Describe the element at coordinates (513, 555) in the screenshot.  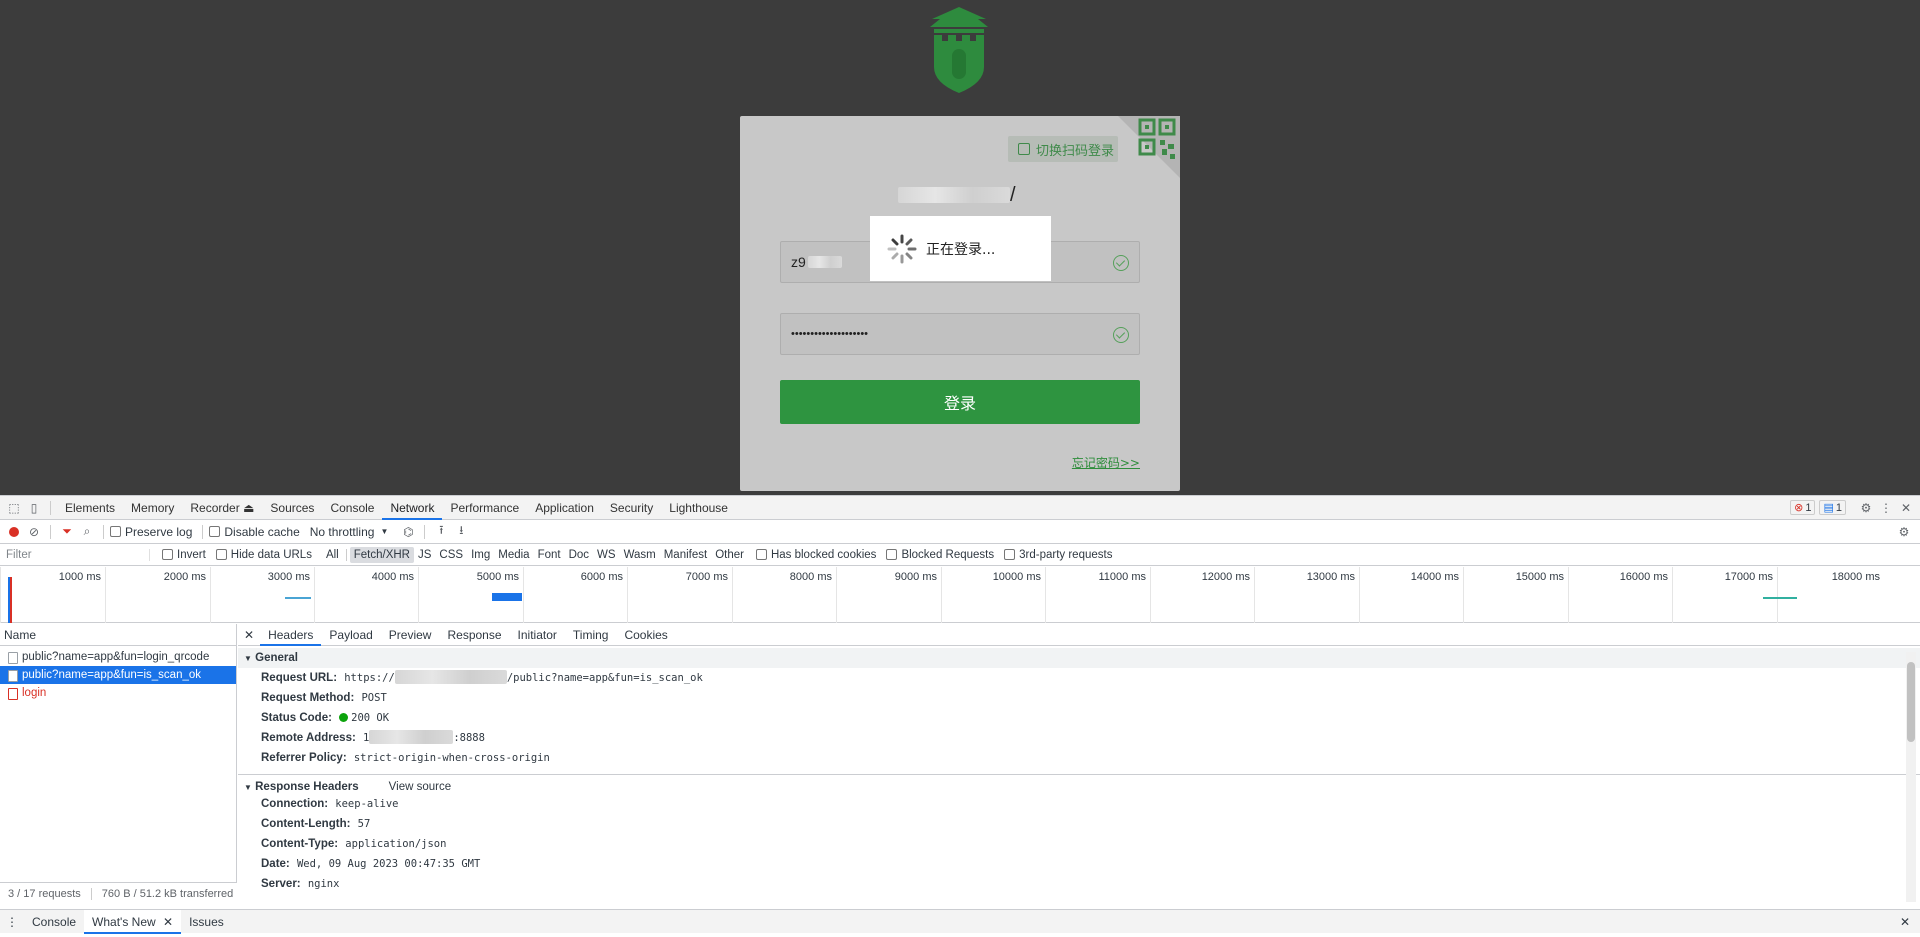
I see `filter-type-media: Media` at that location.